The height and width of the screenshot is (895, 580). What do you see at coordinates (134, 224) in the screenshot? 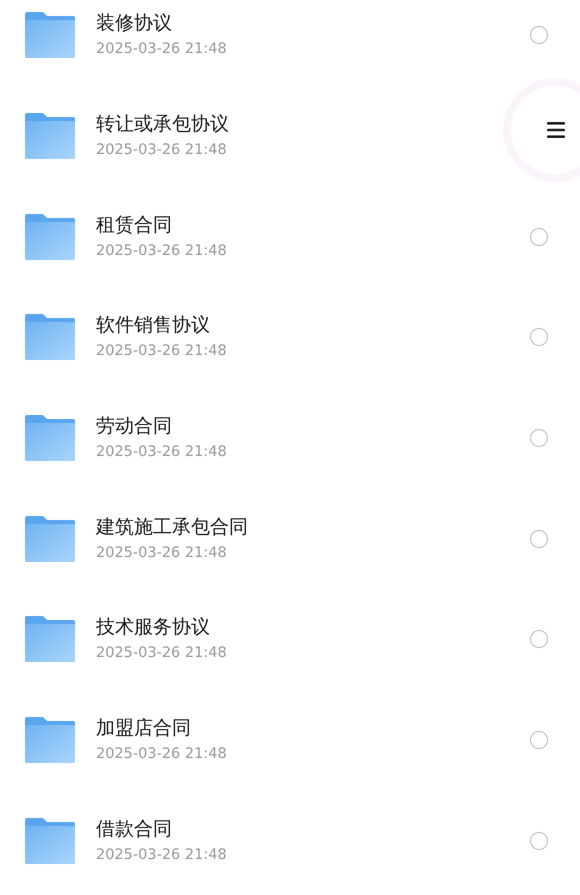
I see `folder-name: 租赁合同` at bounding box center [134, 224].